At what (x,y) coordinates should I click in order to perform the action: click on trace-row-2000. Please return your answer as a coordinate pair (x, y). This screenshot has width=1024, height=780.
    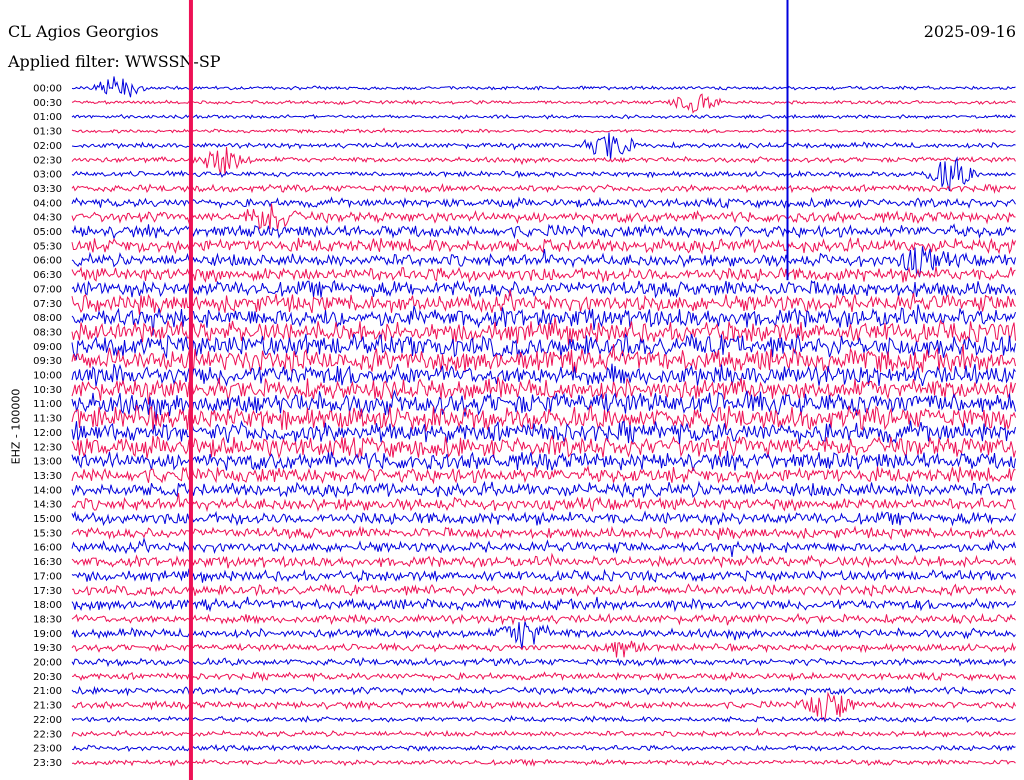
    Looking at the image, I should click on (543, 662).